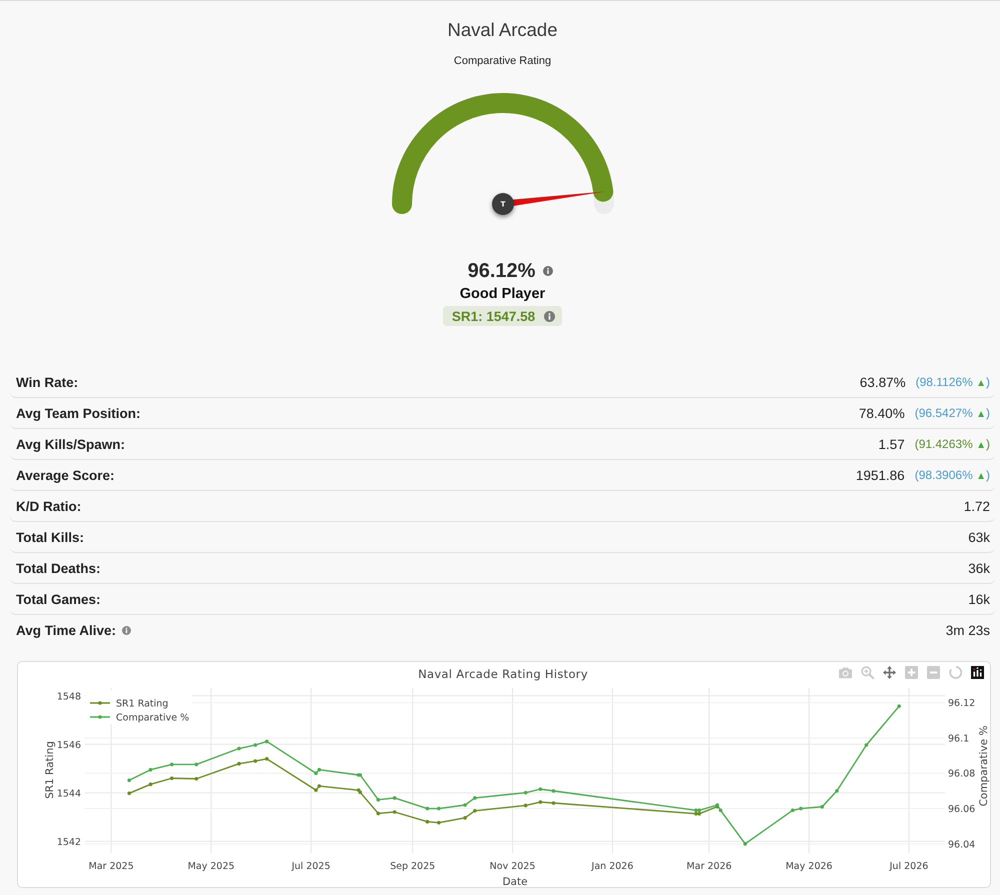 Image resolution: width=1000 pixels, height=895 pixels. What do you see at coordinates (977, 672) in the screenshot?
I see `chart-logo-icon` at bounding box center [977, 672].